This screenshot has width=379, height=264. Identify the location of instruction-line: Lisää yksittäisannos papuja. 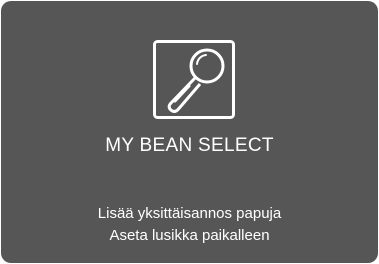
(189, 213).